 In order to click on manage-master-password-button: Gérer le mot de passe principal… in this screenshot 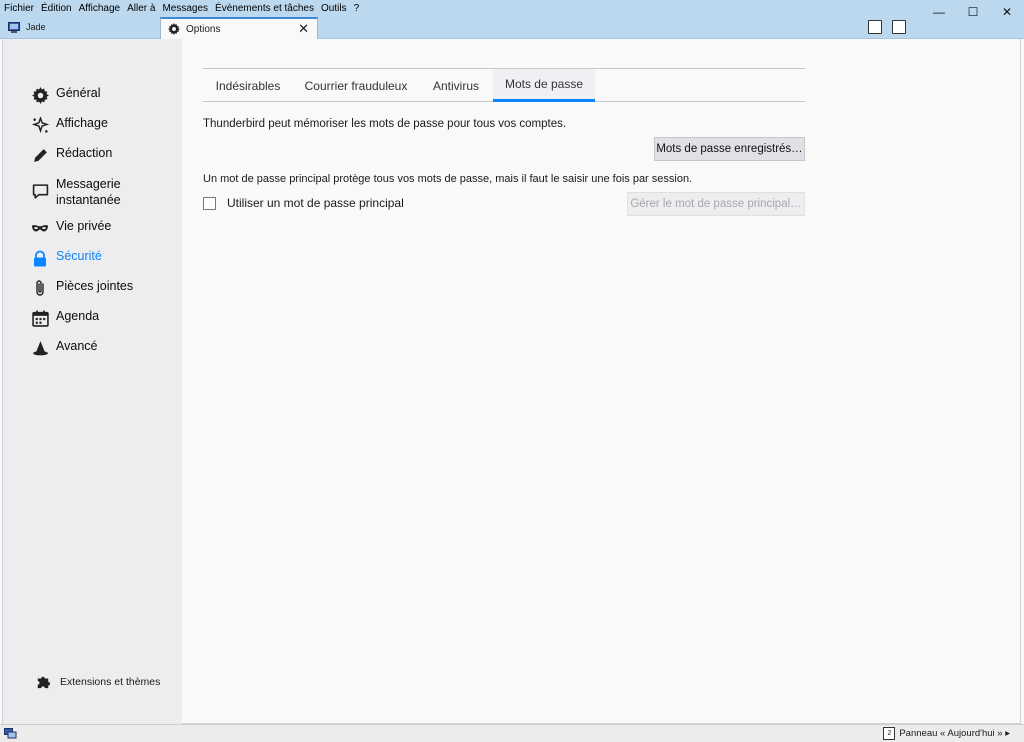, I will do `click(716, 204)`.